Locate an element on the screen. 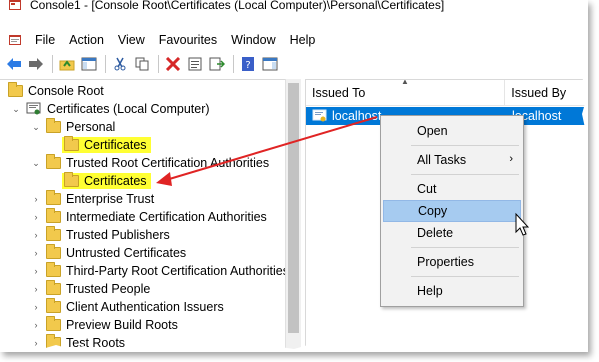 Image resolution: width=599 pixels, height=362 pixels. mouse-cursor-icon is located at coordinates (522, 224).